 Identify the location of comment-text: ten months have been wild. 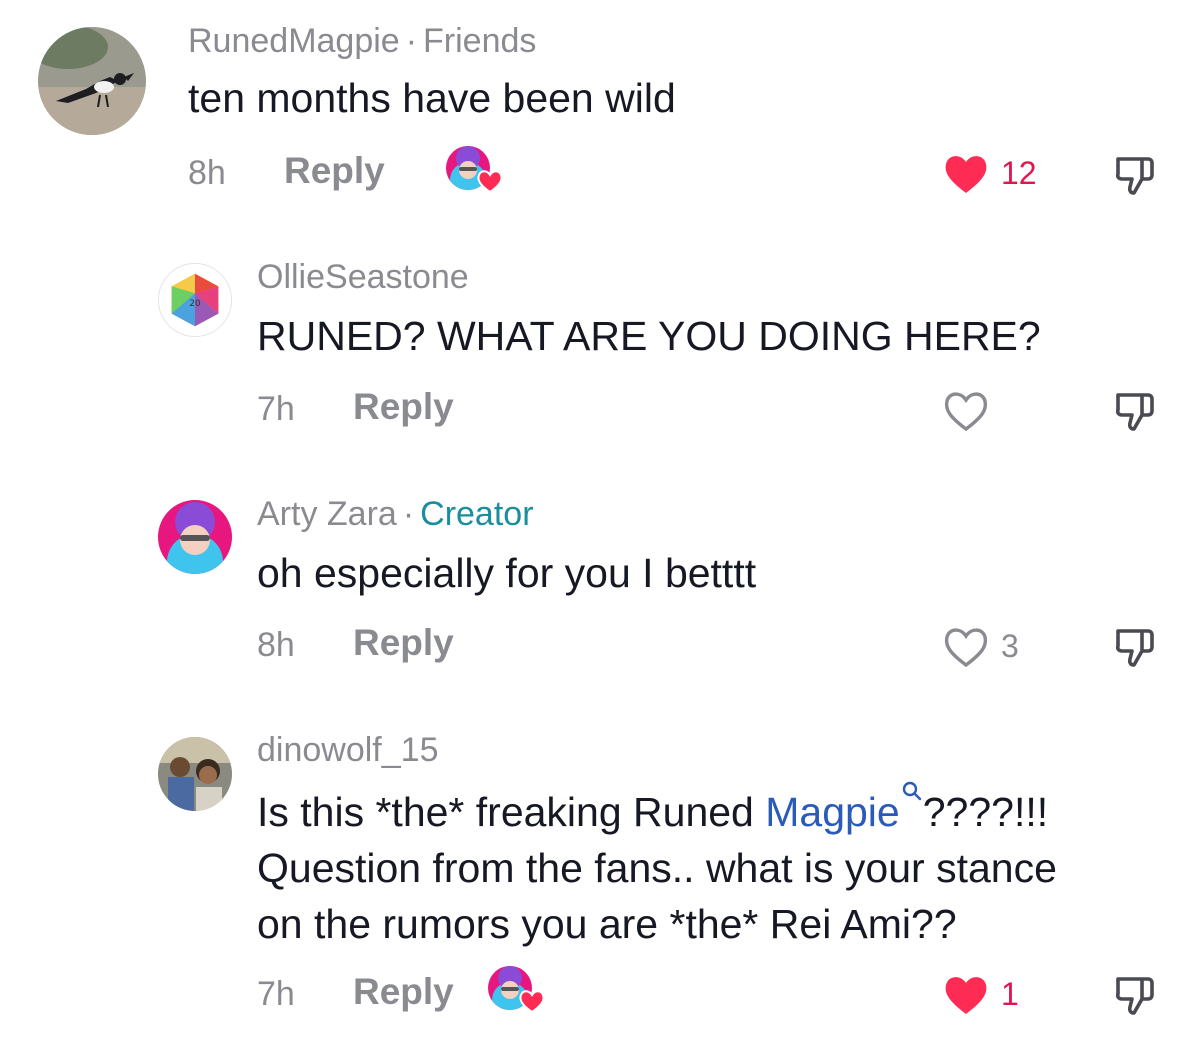
(432, 98).